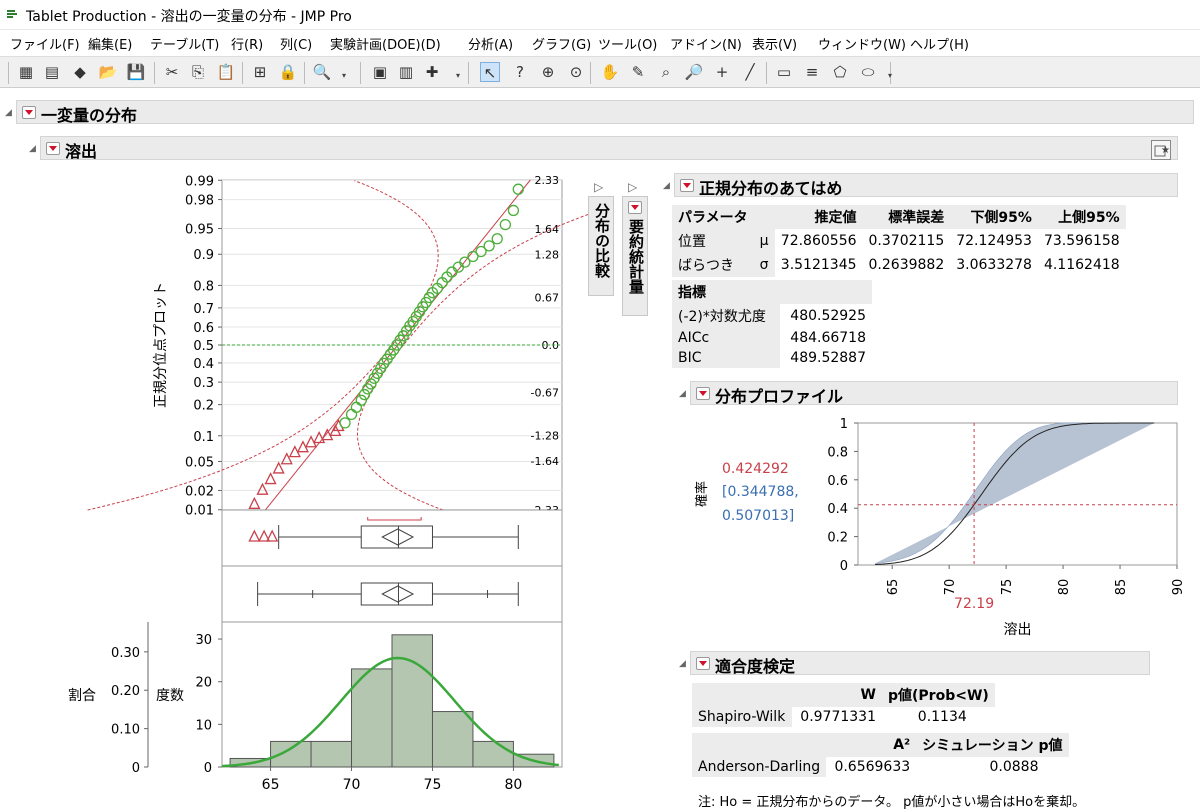 The image size is (1200, 812). I want to click on prop-tick-label: 0.30, so click(125, 653).